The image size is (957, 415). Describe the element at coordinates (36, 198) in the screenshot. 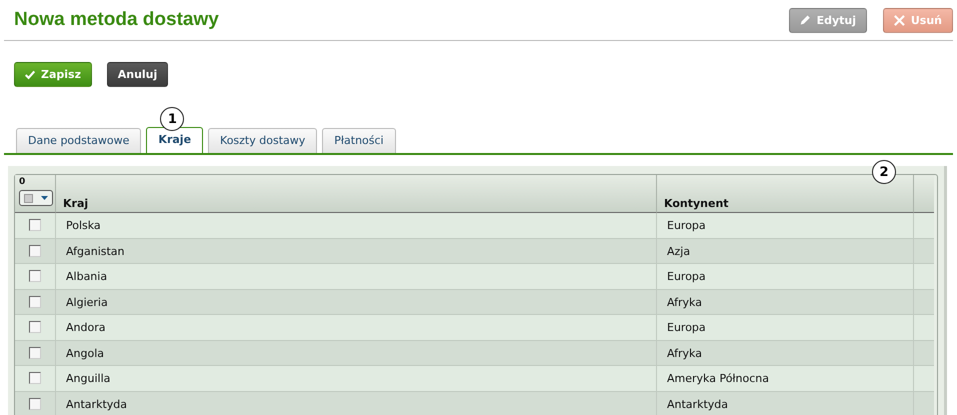

I see `select-all-dropdown` at that location.